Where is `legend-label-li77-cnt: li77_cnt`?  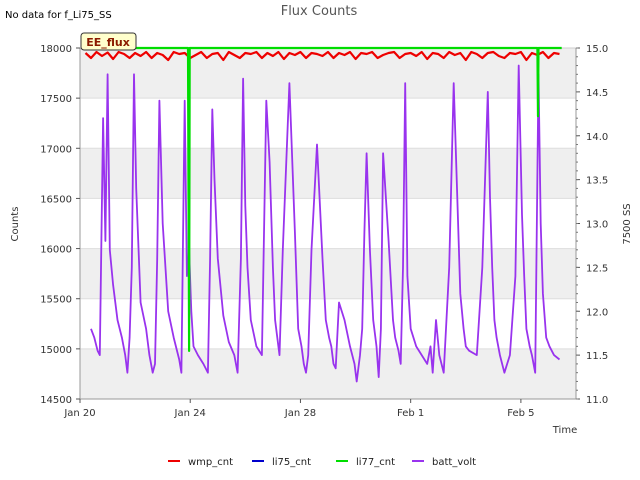
legend-label-li77-cnt: li77_cnt is located at coordinates (375, 462).